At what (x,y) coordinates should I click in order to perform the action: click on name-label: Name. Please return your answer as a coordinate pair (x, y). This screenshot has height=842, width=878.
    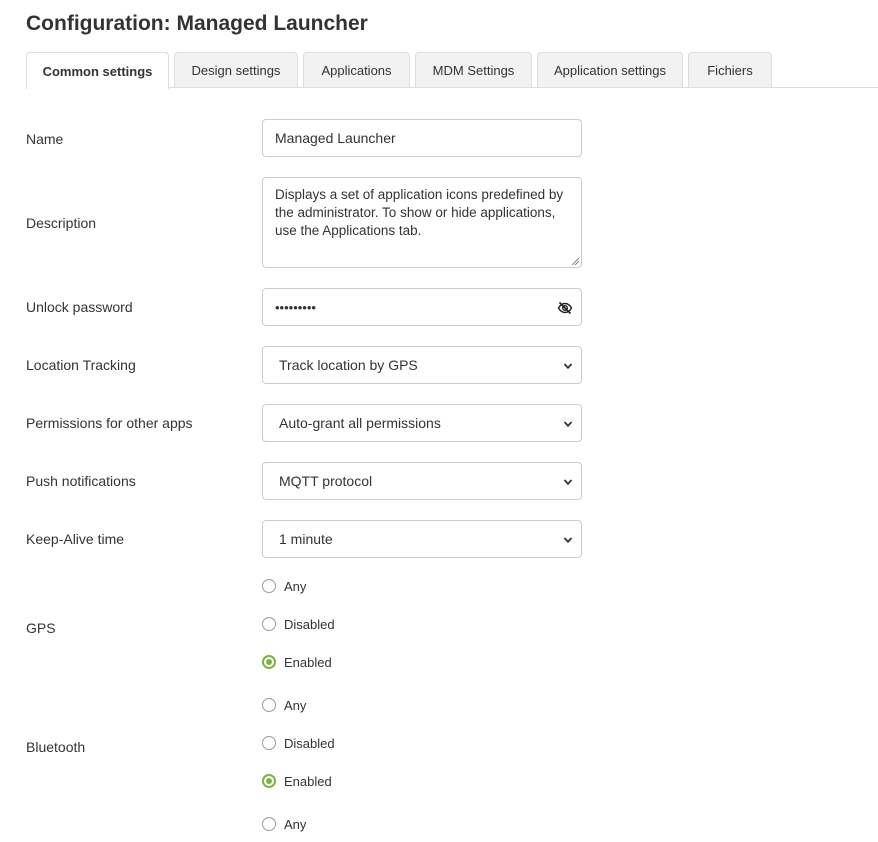
    Looking at the image, I should click on (45, 139).